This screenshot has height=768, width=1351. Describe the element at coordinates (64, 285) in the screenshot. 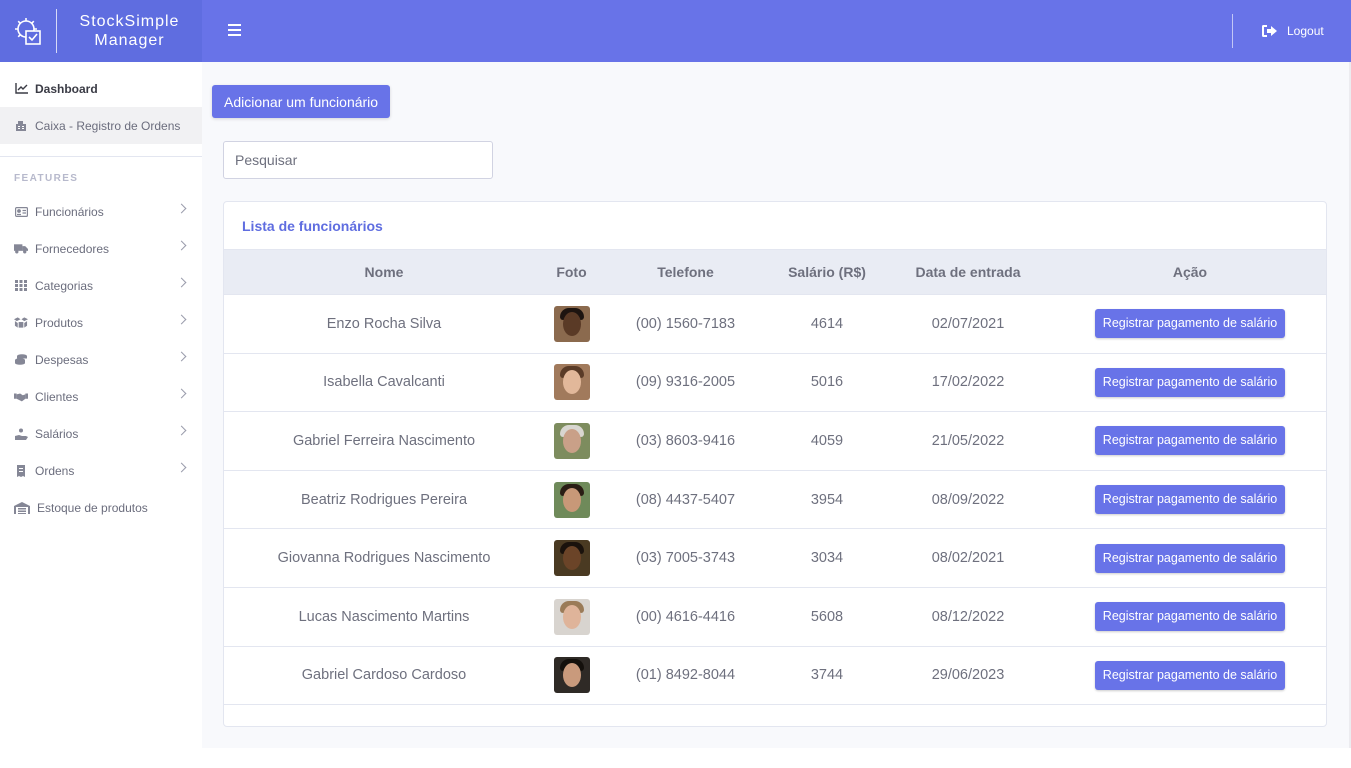

I see `sidebar-item-label: Categorias` at that location.